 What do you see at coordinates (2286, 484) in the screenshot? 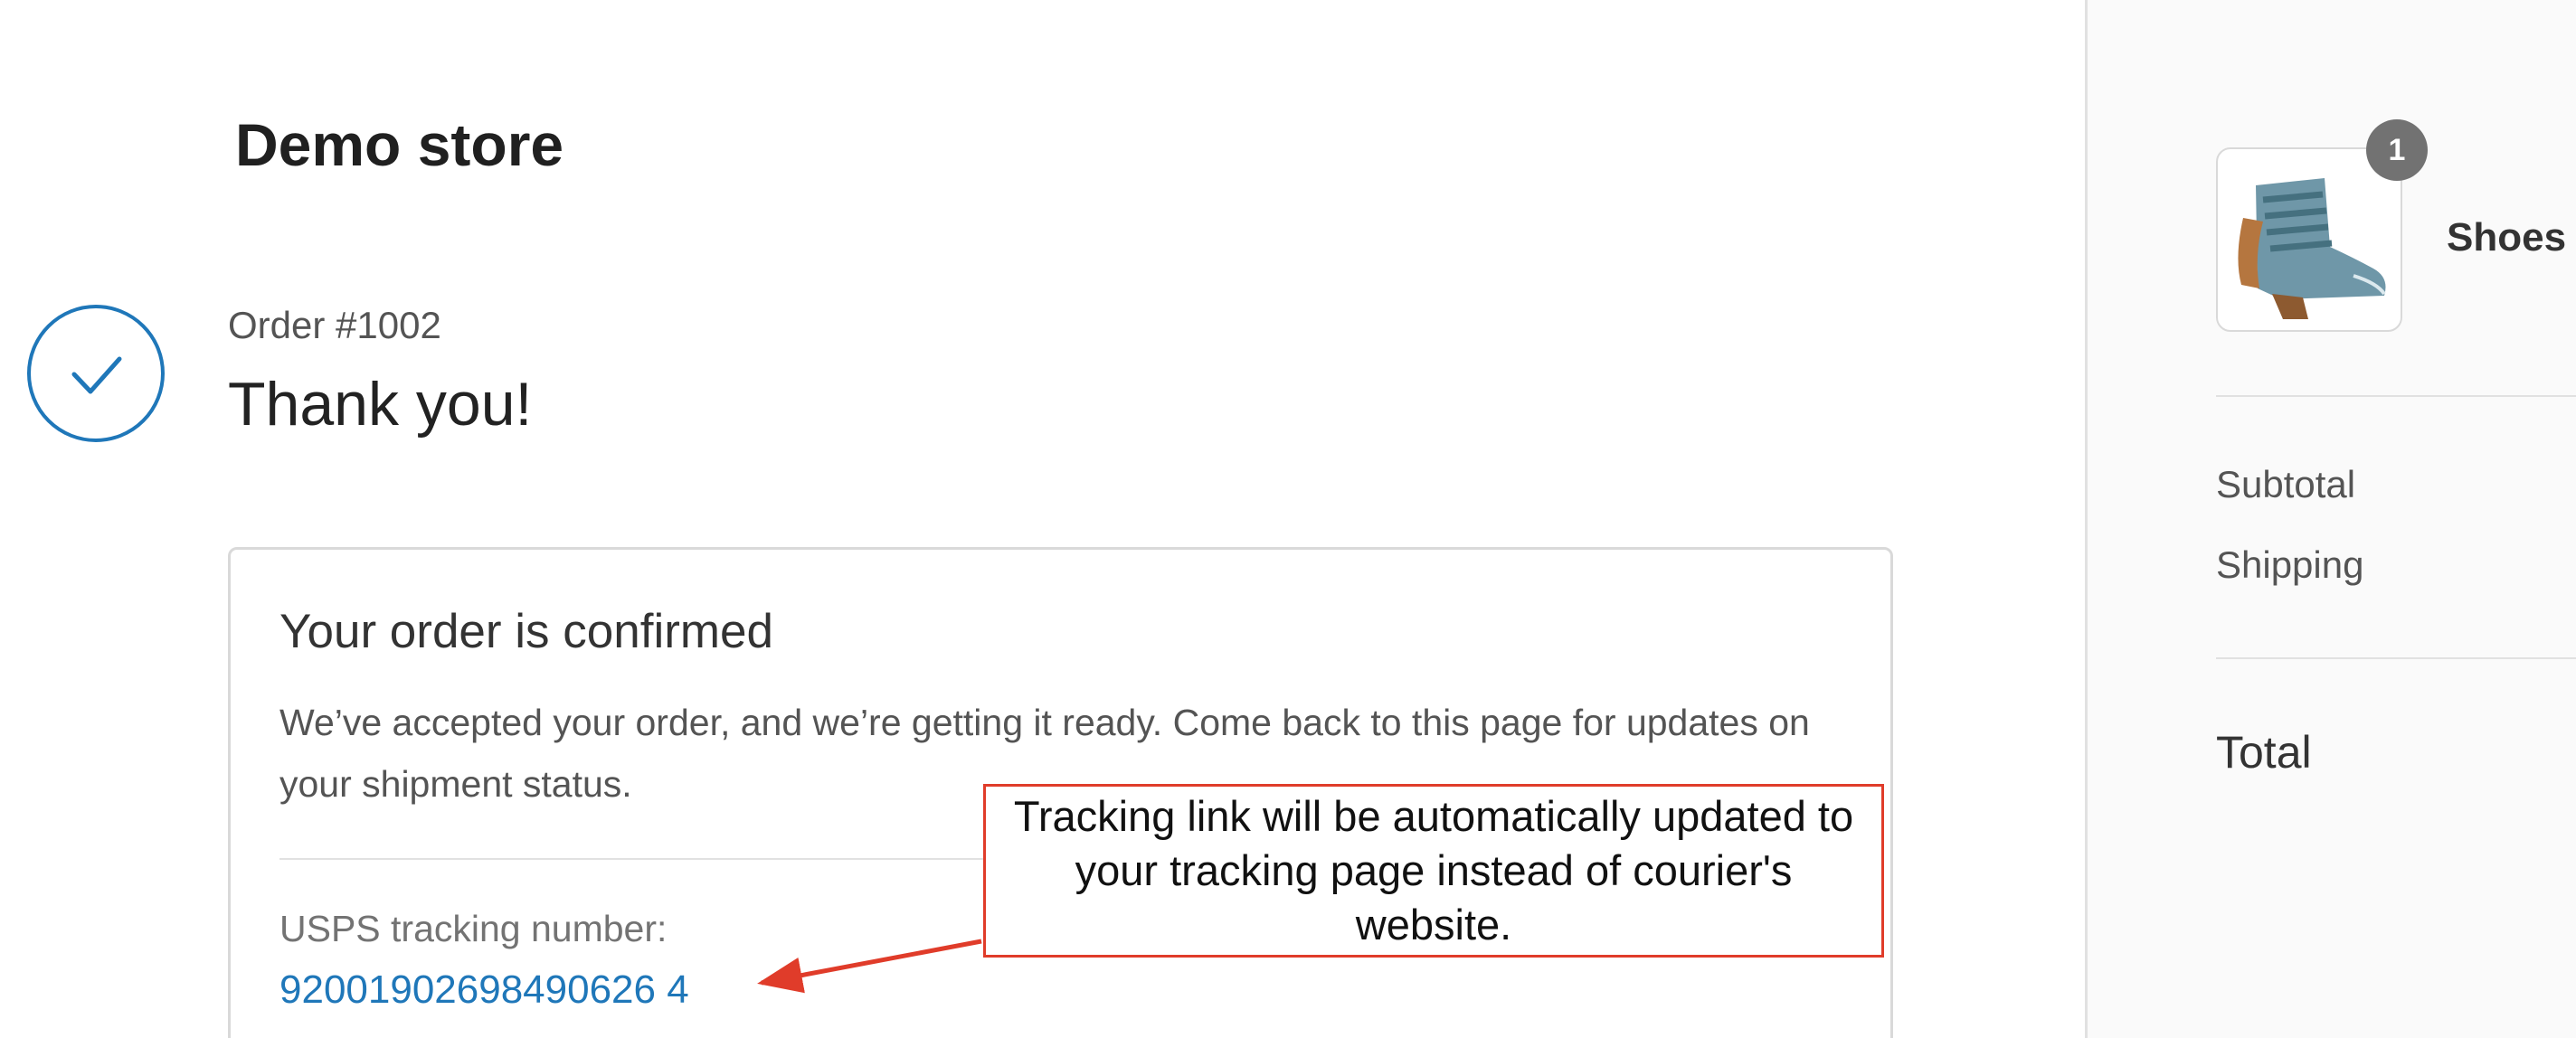
I see `subtotal-label: Subtotal` at bounding box center [2286, 484].